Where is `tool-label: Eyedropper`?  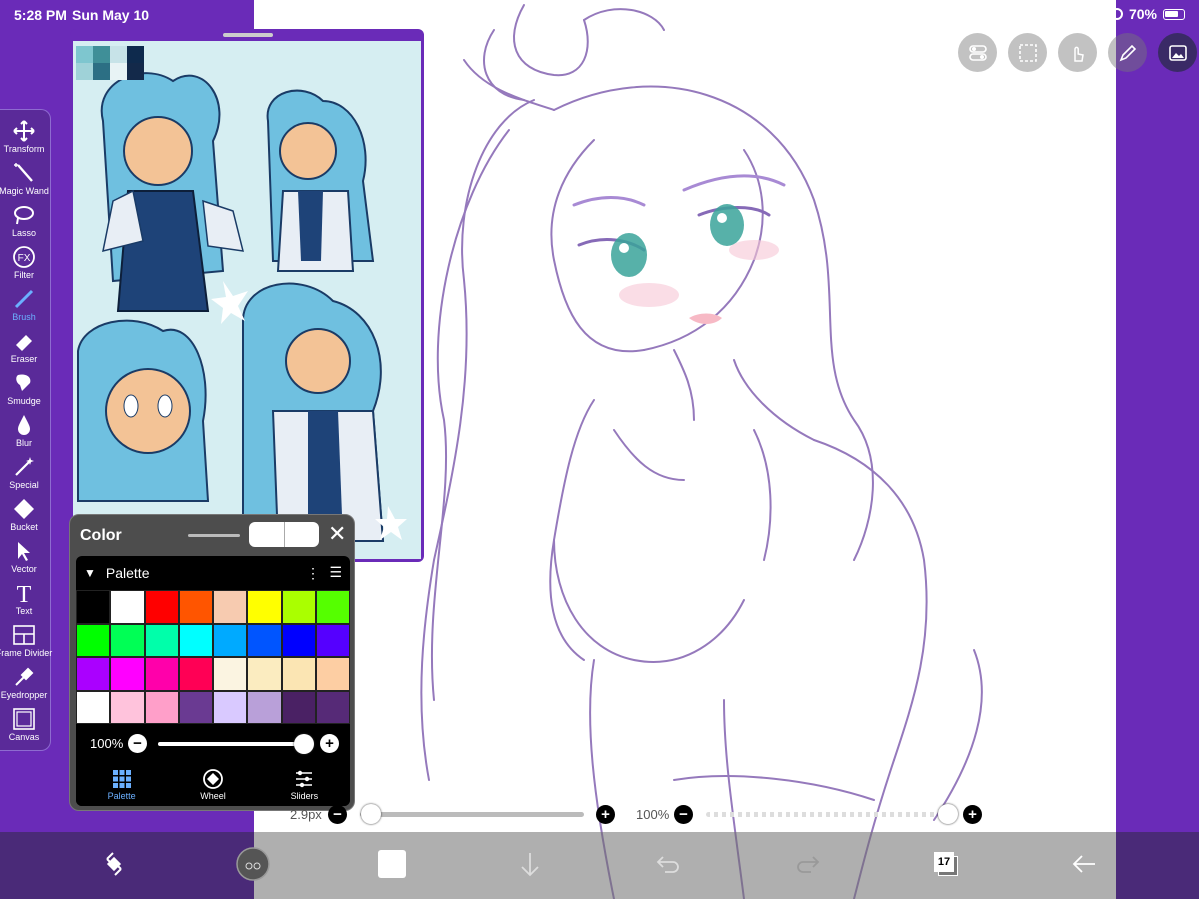
tool-label: Eyedropper is located at coordinates (24, 695).